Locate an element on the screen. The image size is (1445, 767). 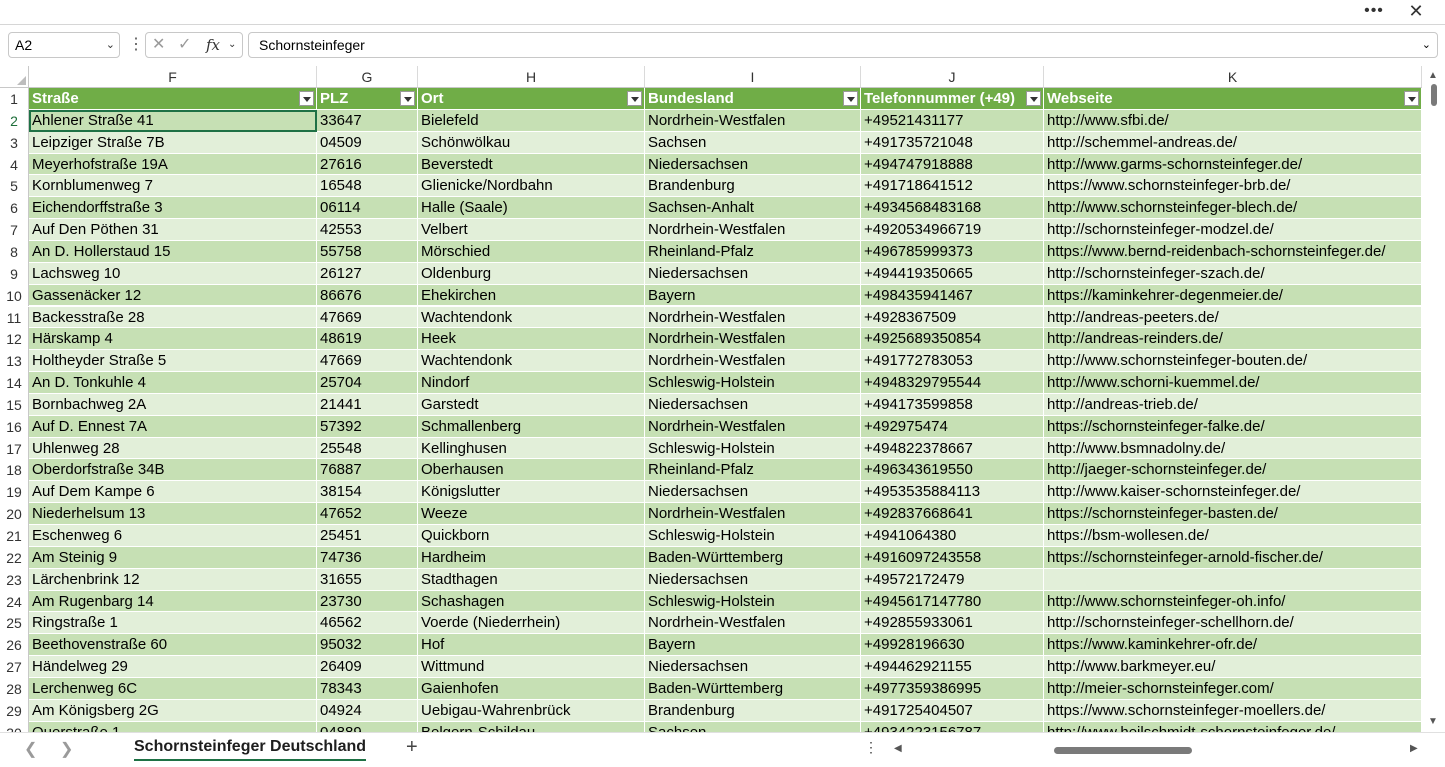
table-cell: Rheinland-Pfalz is located at coordinates (753, 251).